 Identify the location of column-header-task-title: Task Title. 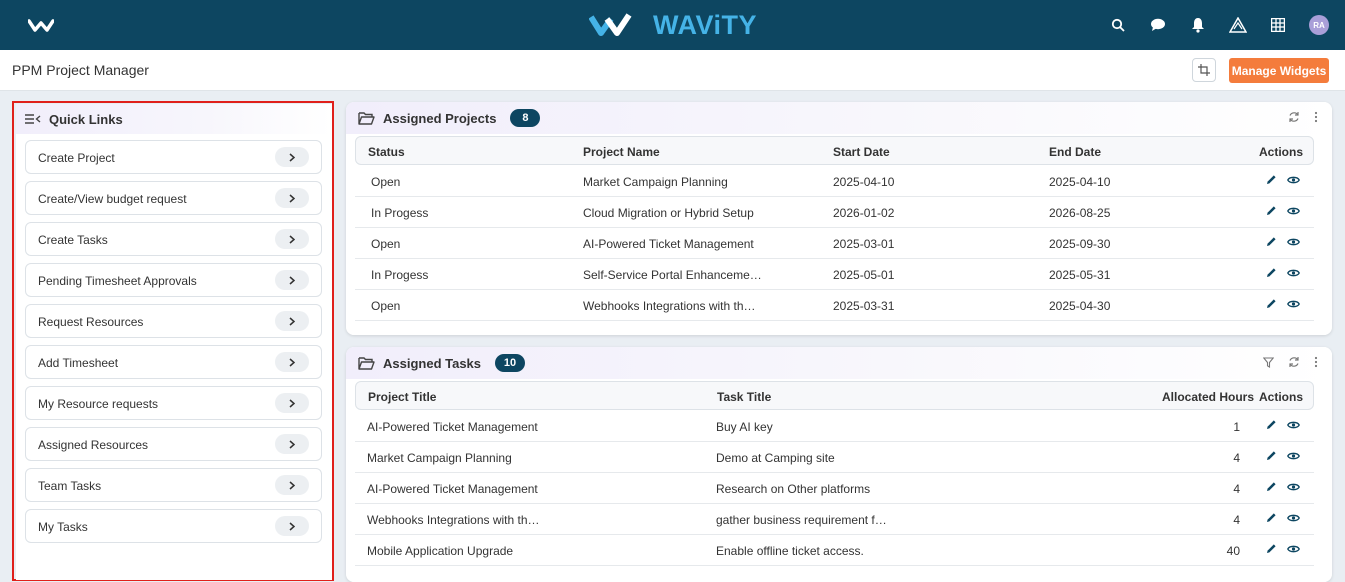
(744, 397).